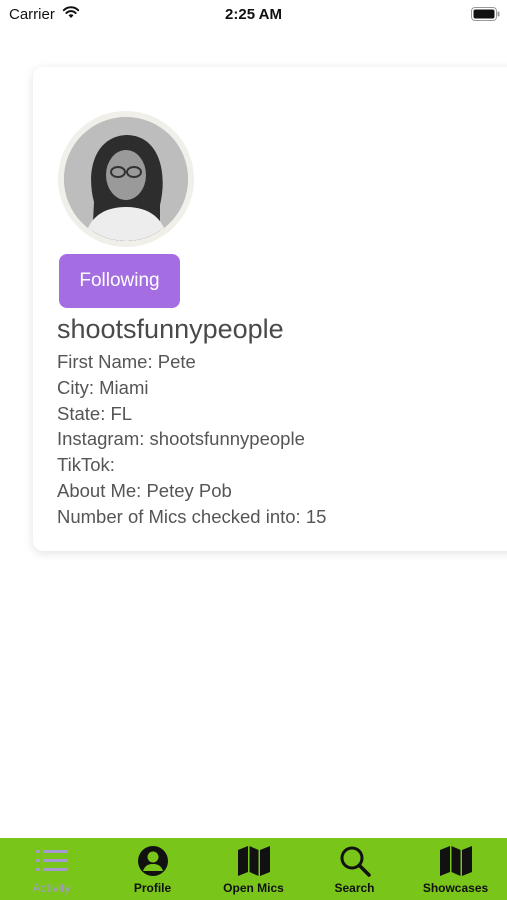 Image resolution: width=507 pixels, height=900 pixels. I want to click on instagram-detail: Instagram: shootsfunnypeople, so click(181, 439).